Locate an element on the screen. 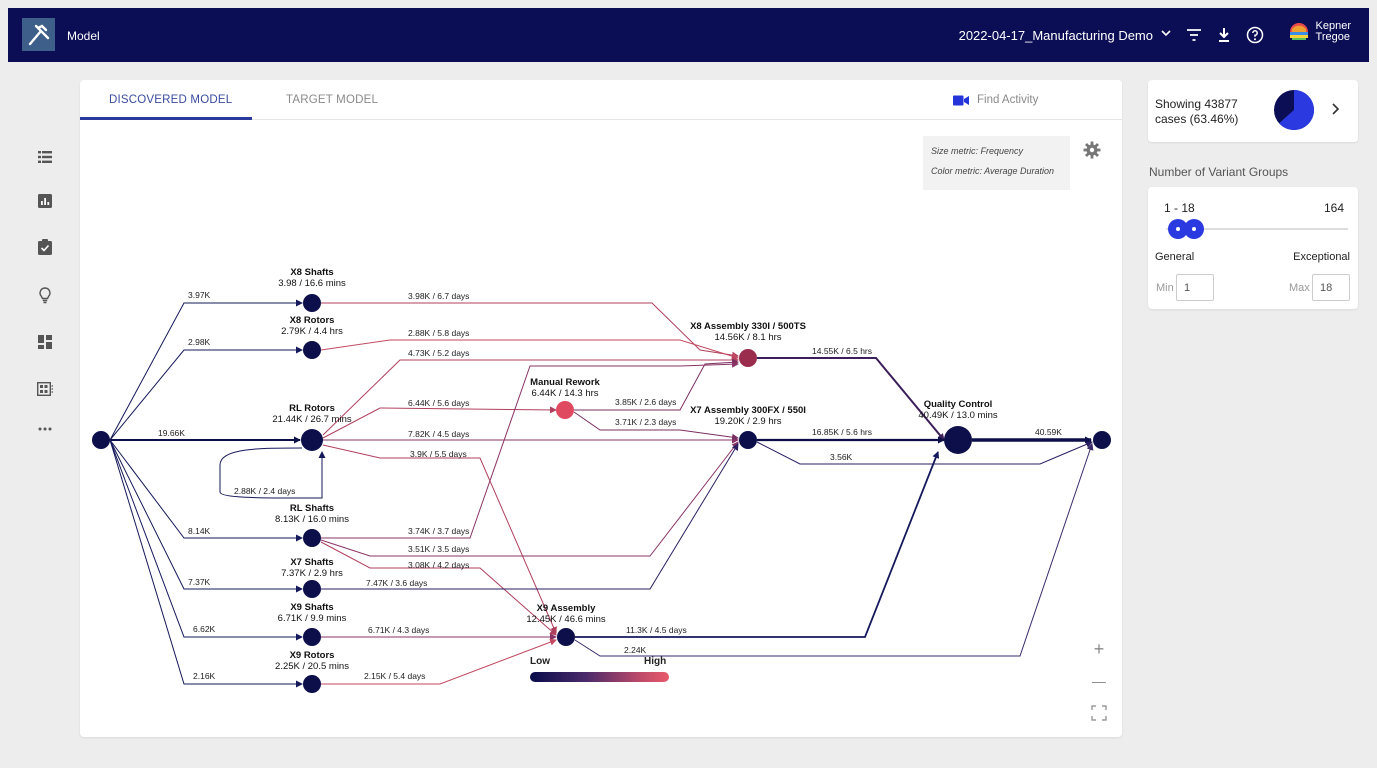 This screenshot has width=1377, height=768. edge-label: 6.62K is located at coordinates (204, 629).